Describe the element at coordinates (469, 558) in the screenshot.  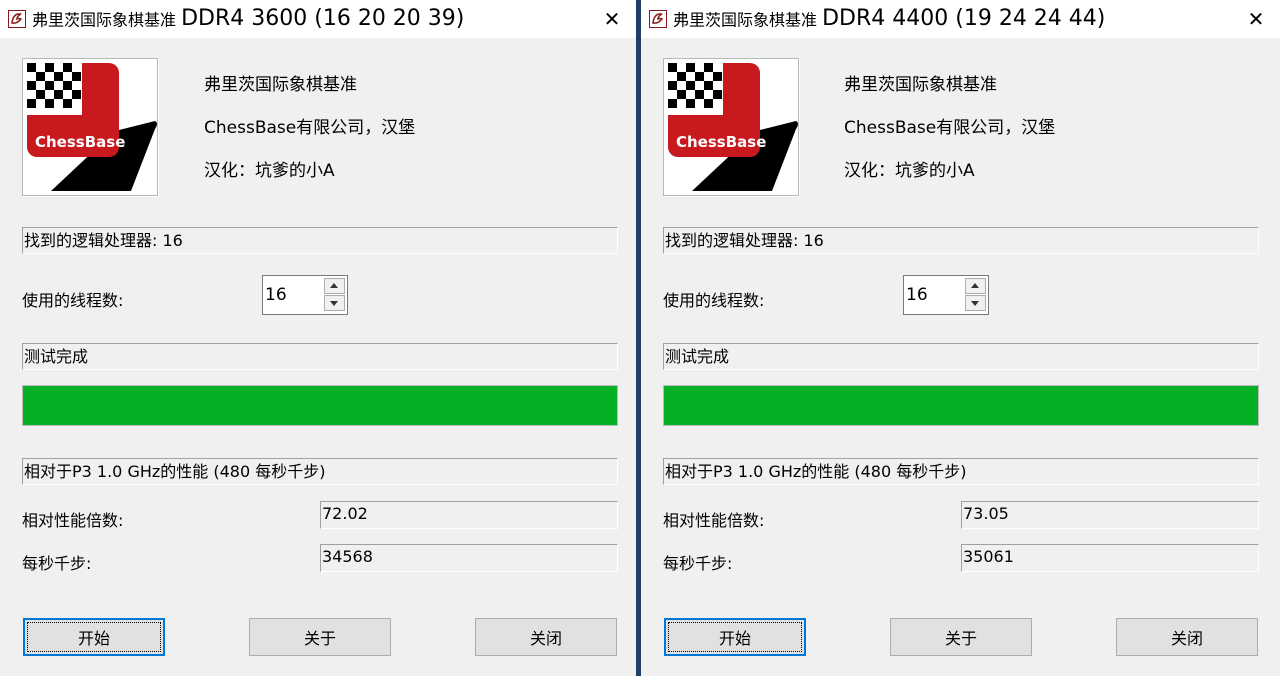
I see `kns-value: 34568` at that location.